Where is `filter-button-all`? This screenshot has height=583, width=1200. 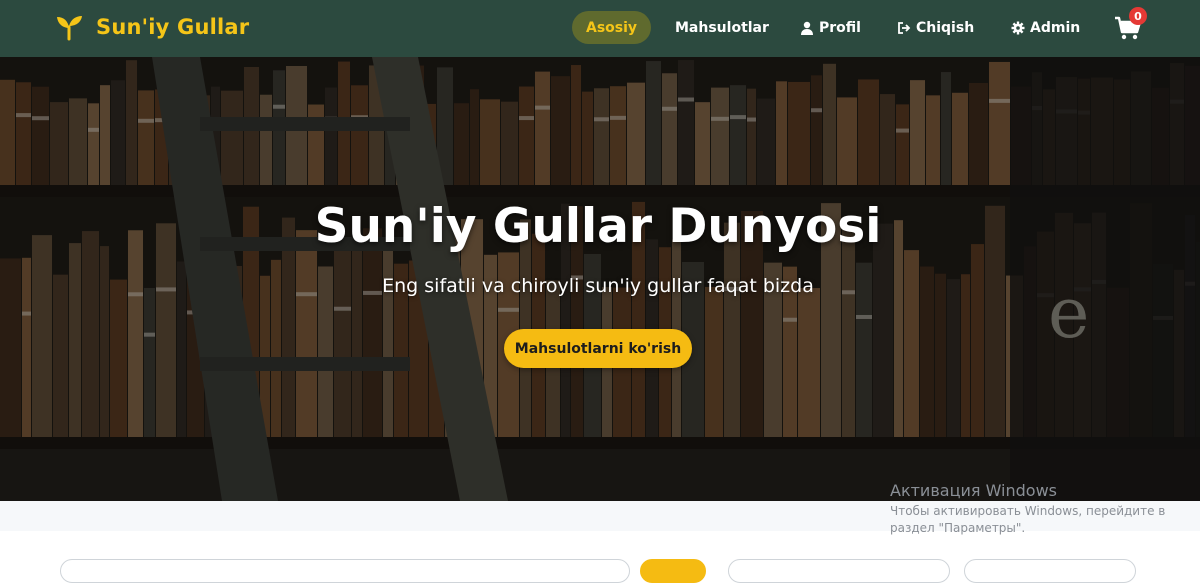 filter-button-all is located at coordinates (673, 571).